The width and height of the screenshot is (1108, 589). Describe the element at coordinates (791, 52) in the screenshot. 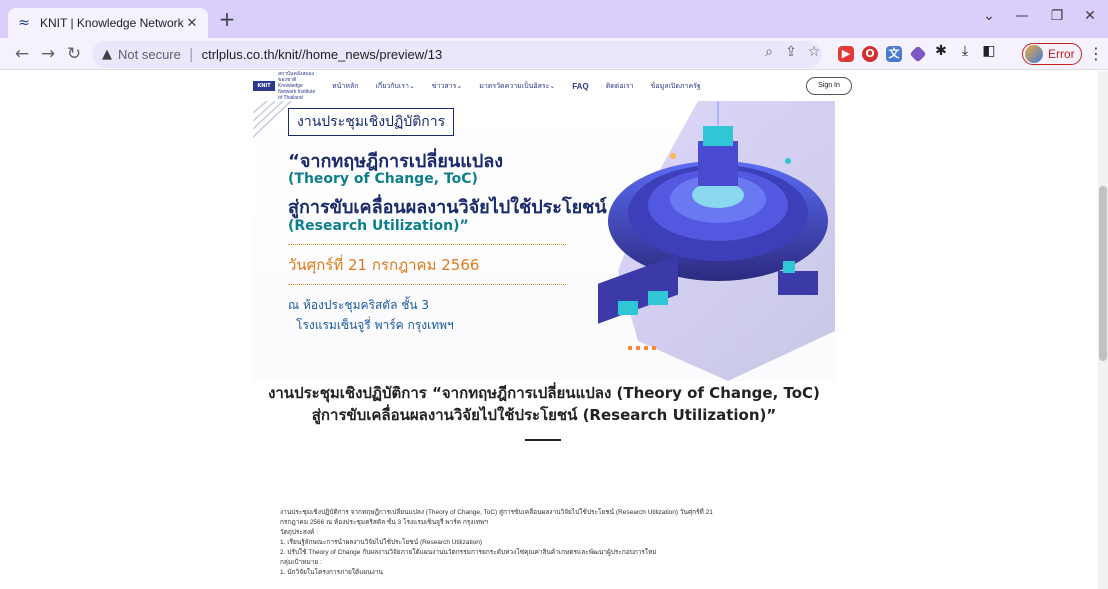

I see `share-icon: ⇪` at that location.